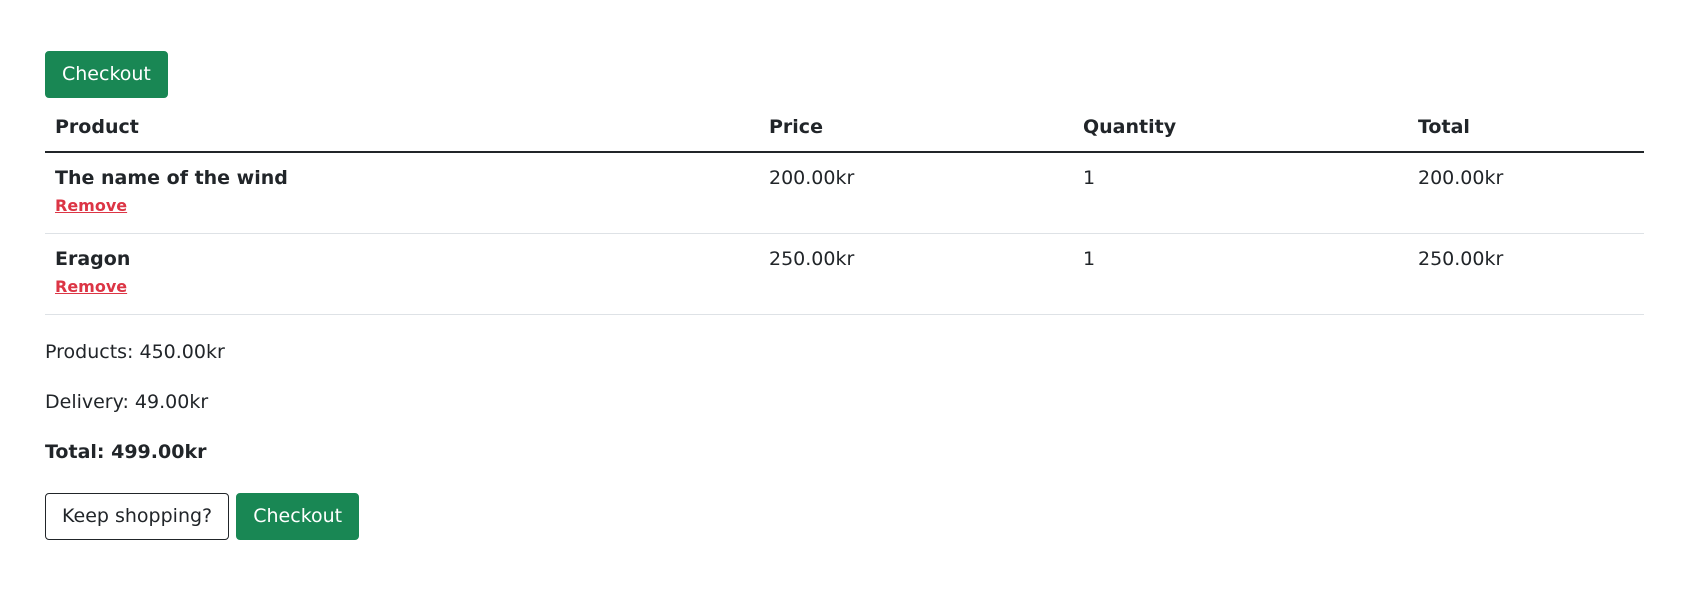  I want to click on header-quantity: Quantity, so click(1240, 128).